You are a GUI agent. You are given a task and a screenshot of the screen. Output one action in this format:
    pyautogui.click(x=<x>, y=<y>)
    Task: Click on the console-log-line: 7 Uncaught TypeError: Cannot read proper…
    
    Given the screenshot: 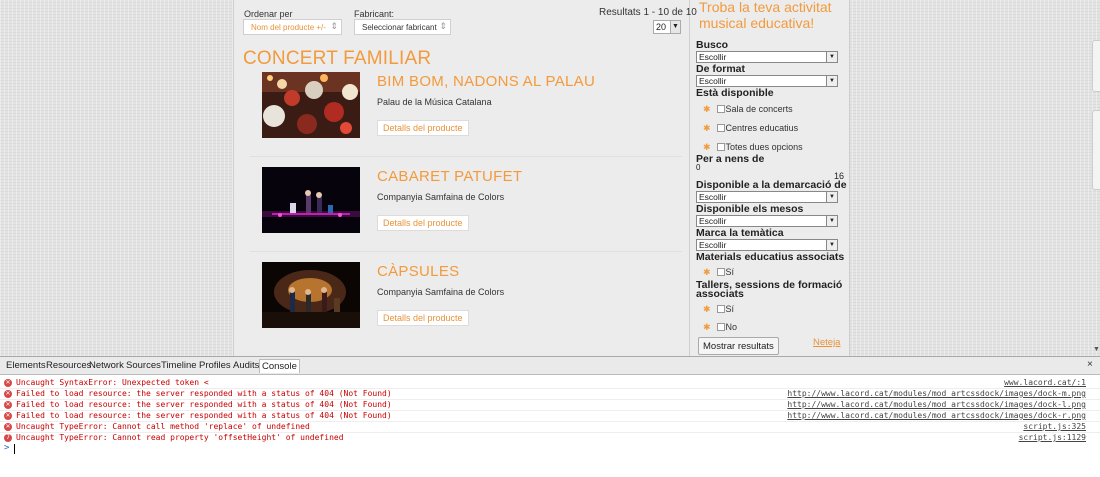 What is the action you would take?
    pyautogui.click(x=550, y=438)
    